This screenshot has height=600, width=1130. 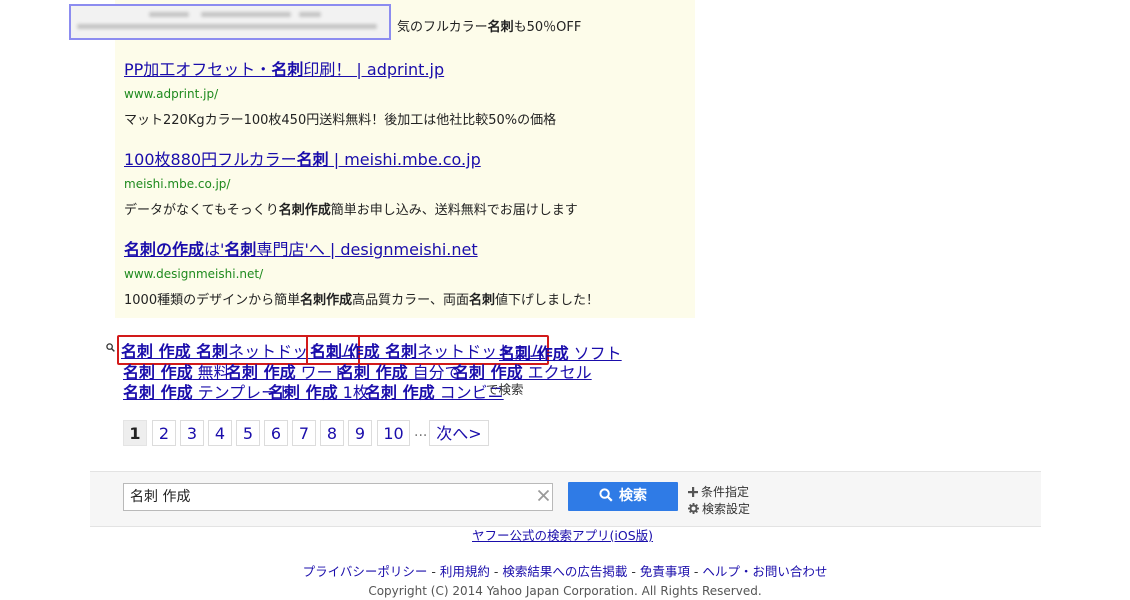 What do you see at coordinates (489, 27) in the screenshot?
I see `ad-first-description-tail: 気のフルカラー名刺も50％OFF` at bounding box center [489, 27].